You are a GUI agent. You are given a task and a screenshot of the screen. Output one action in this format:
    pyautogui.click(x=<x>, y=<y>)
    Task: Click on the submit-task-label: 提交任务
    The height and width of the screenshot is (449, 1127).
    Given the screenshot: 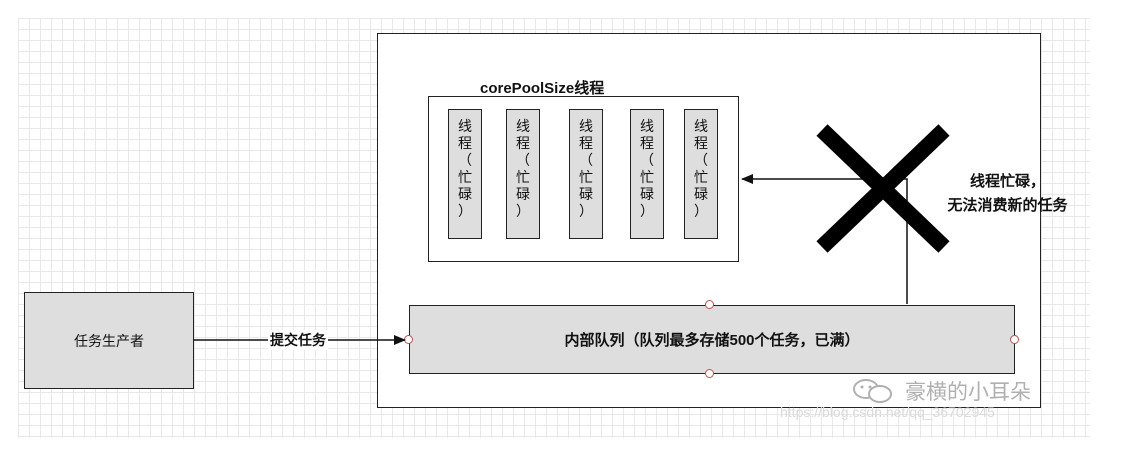 What is the action you would take?
    pyautogui.click(x=298, y=340)
    